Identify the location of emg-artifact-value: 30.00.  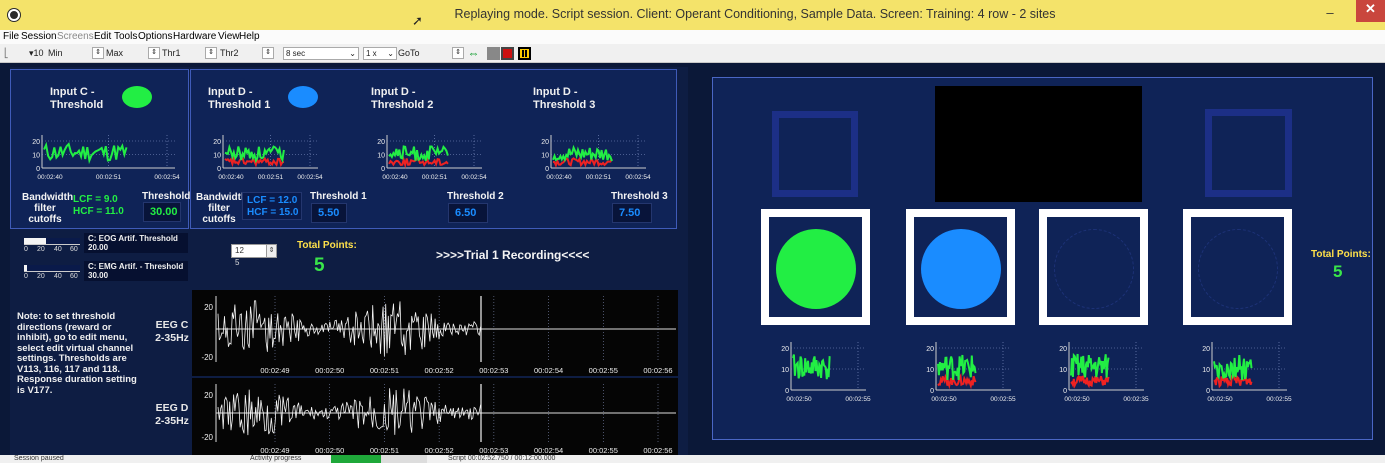
(136, 275).